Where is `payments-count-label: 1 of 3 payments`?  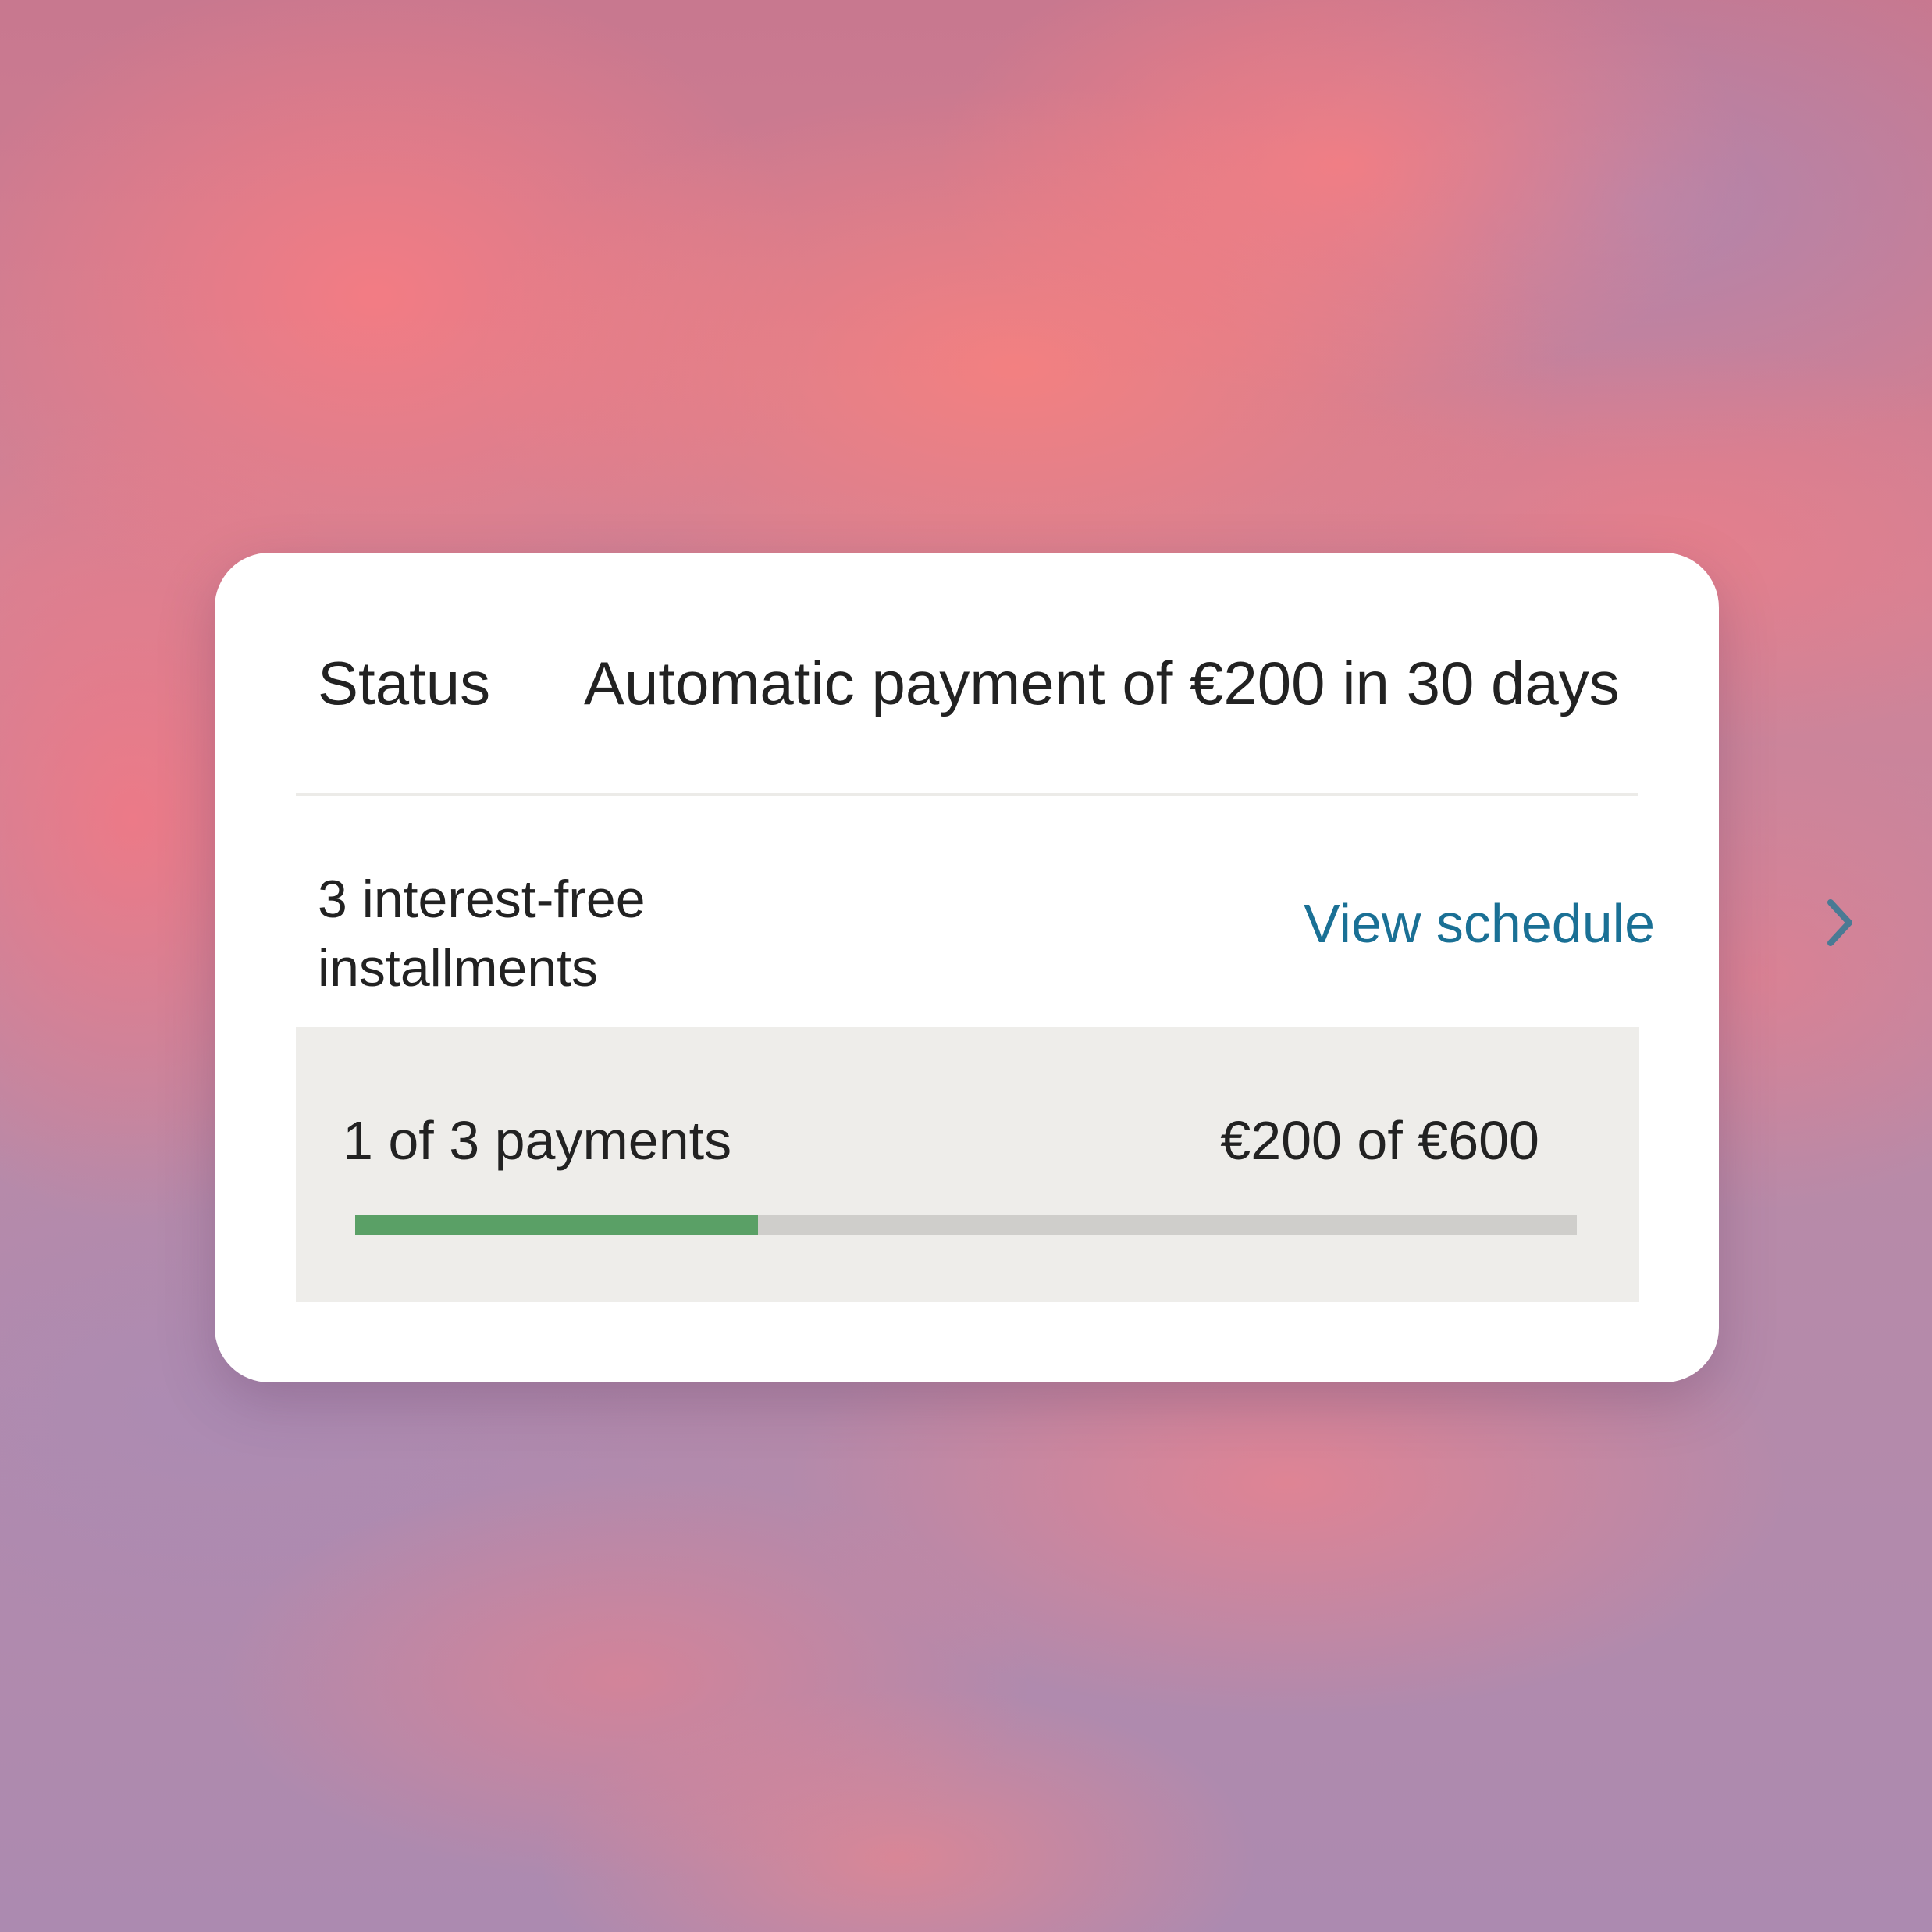
payments-count-label: 1 of 3 payments is located at coordinates (537, 1140).